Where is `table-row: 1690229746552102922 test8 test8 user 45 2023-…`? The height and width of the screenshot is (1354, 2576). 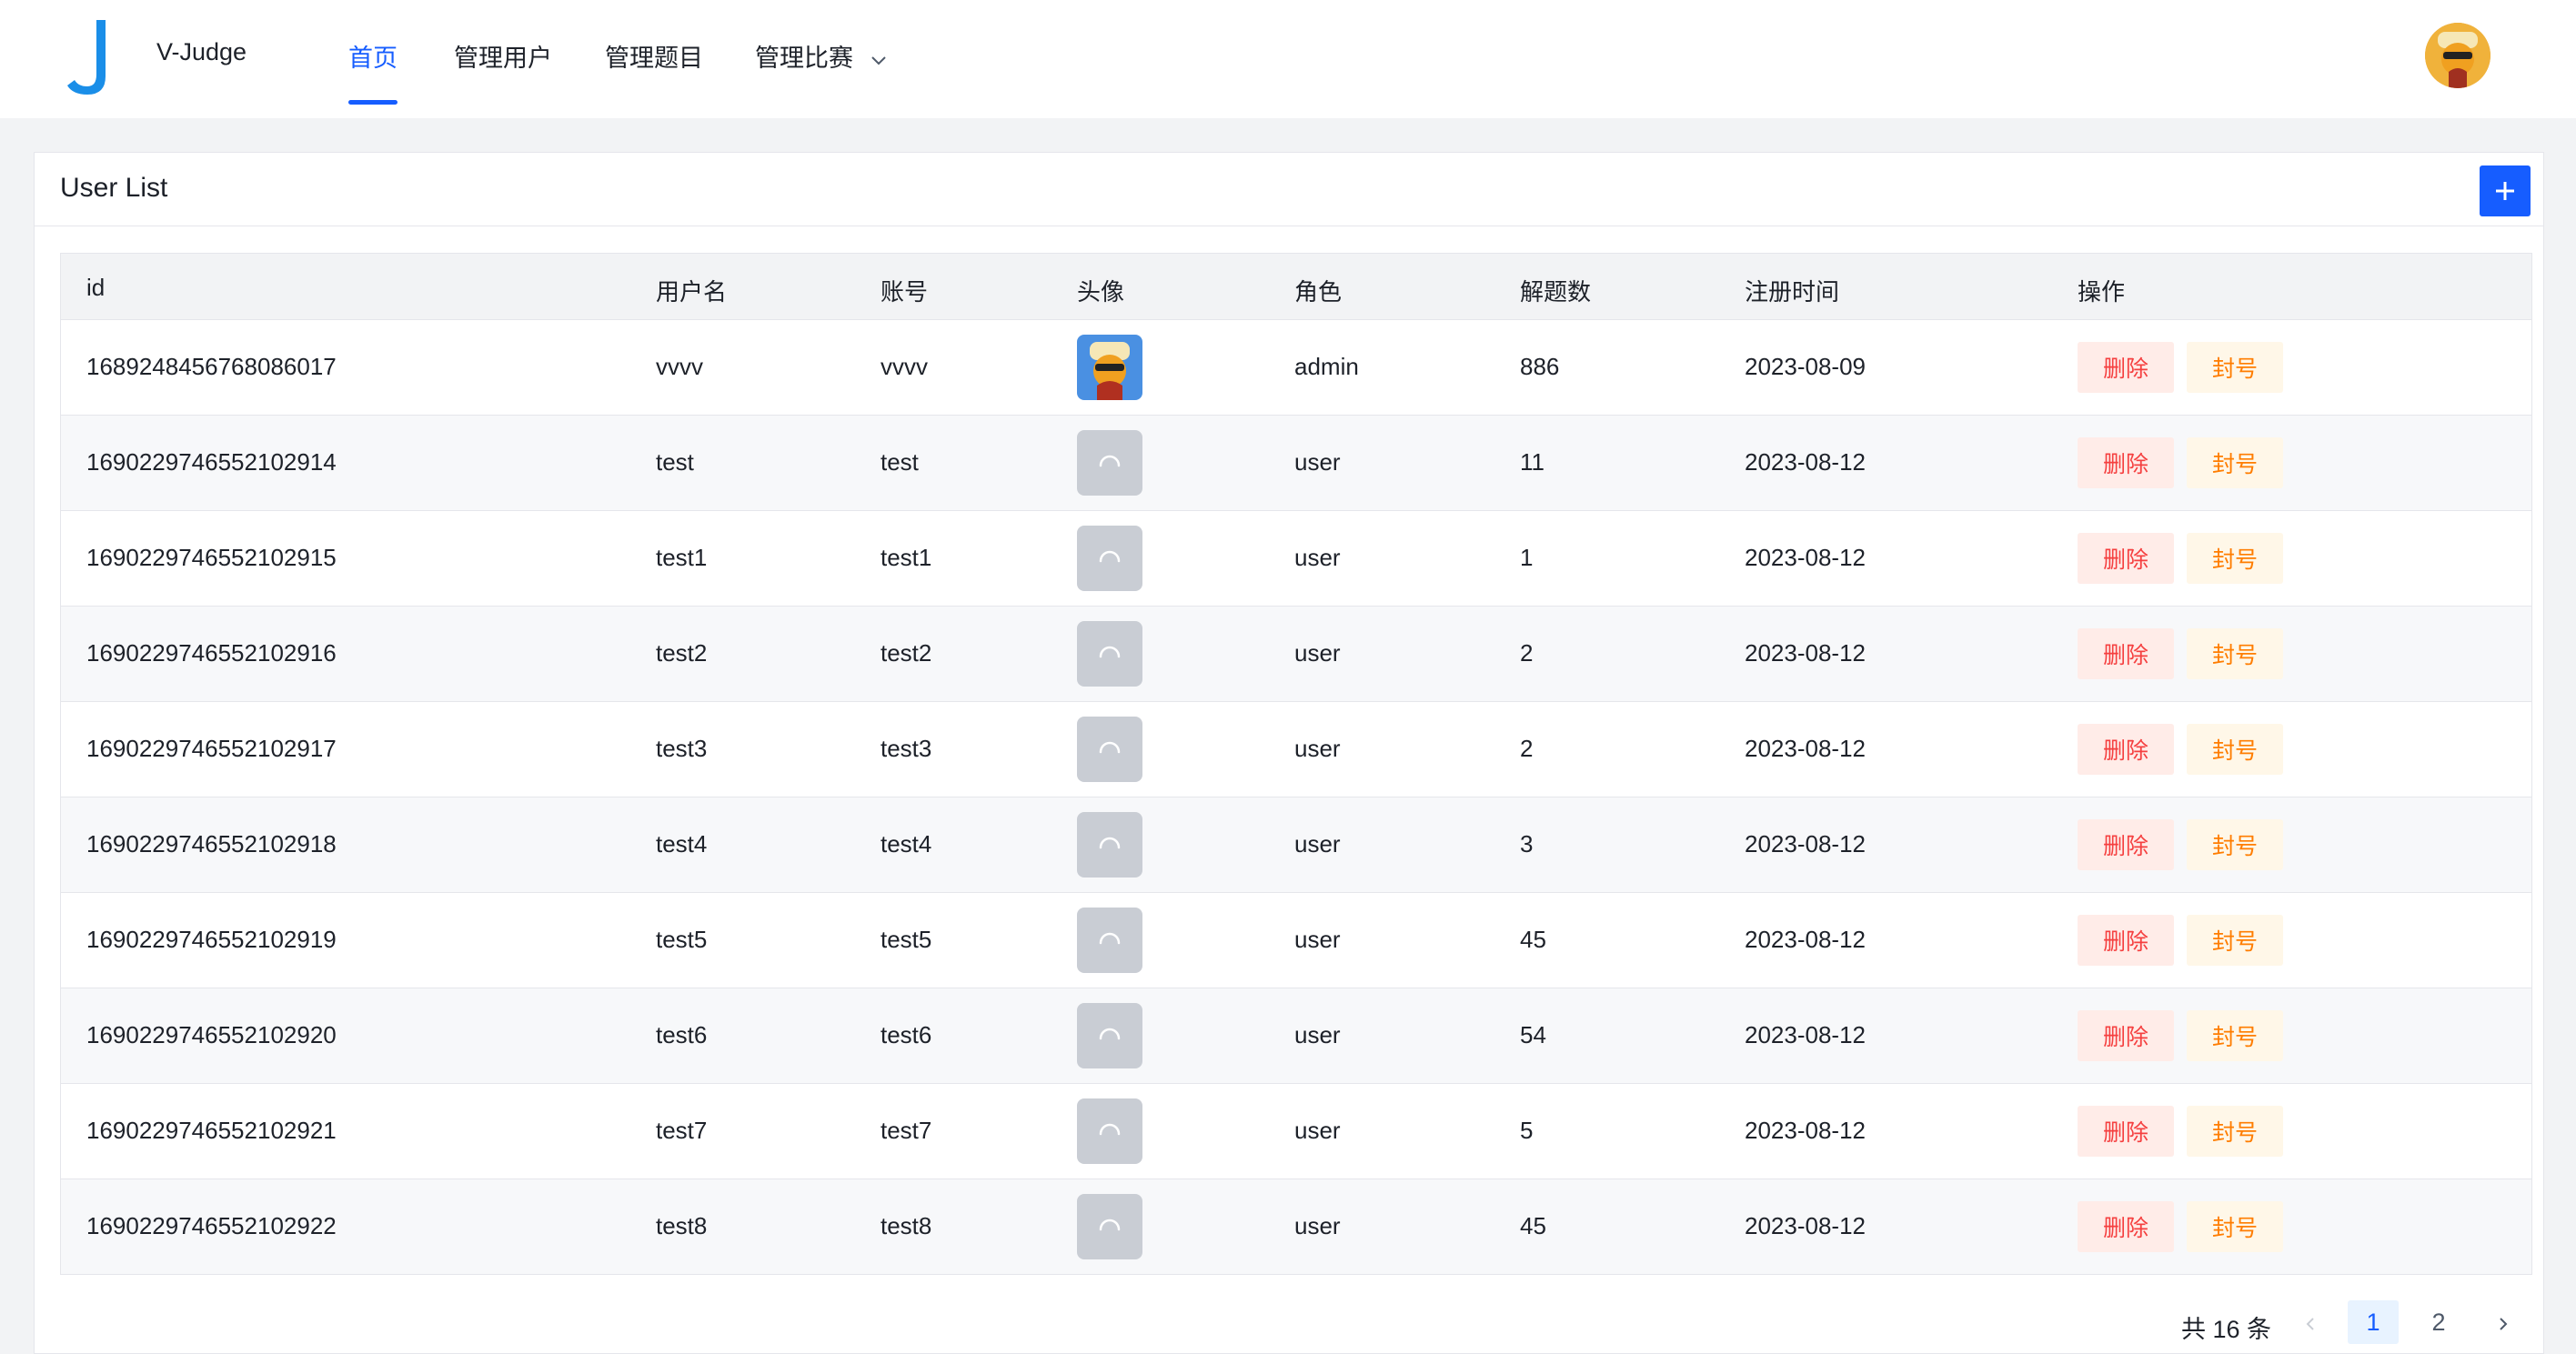 table-row: 1690229746552102922 test8 test8 user 45 2023-… is located at coordinates (1296, 1226).